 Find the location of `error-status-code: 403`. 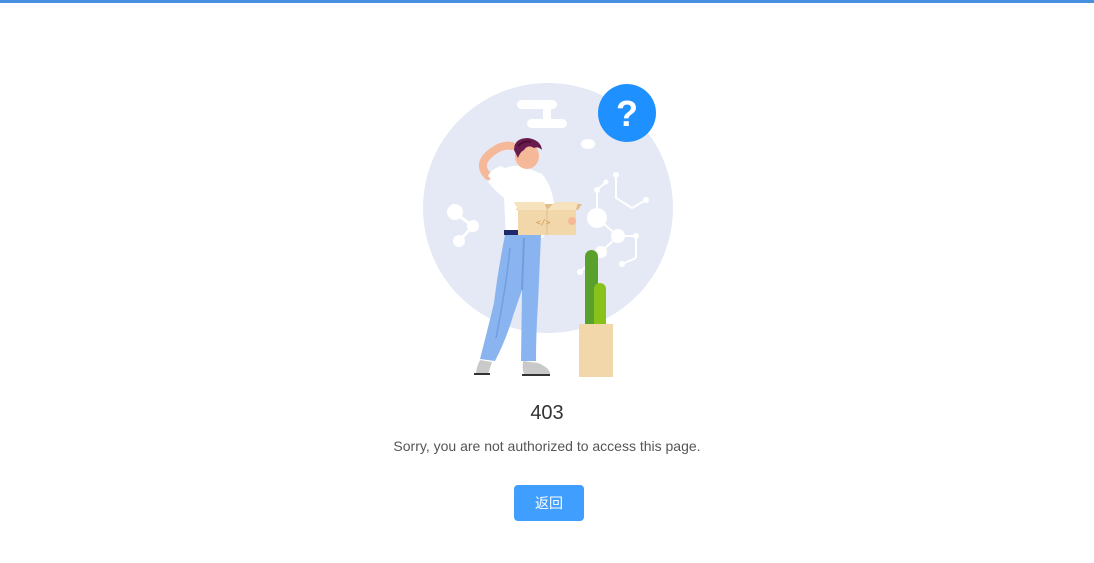

error-status-code: 403 is located at coordinates (547, 413).